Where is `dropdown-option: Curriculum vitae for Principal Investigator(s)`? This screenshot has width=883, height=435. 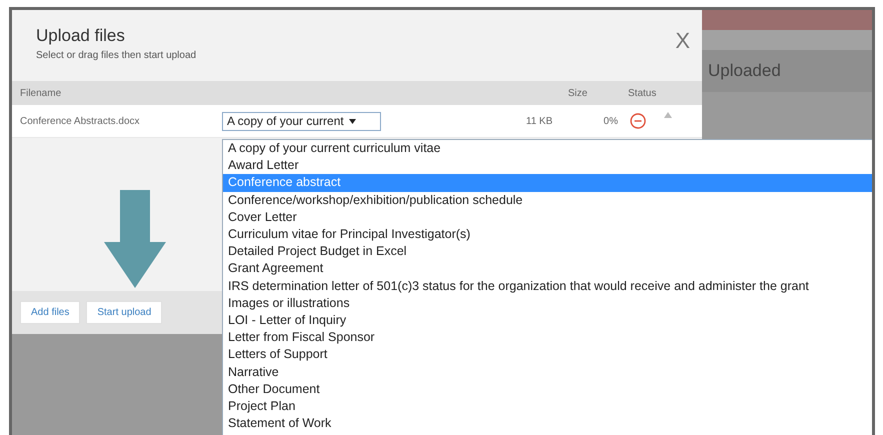 dropdown-option: Curriculum vitae for Principal Investigator(s) is located at coordinates (547, 235).